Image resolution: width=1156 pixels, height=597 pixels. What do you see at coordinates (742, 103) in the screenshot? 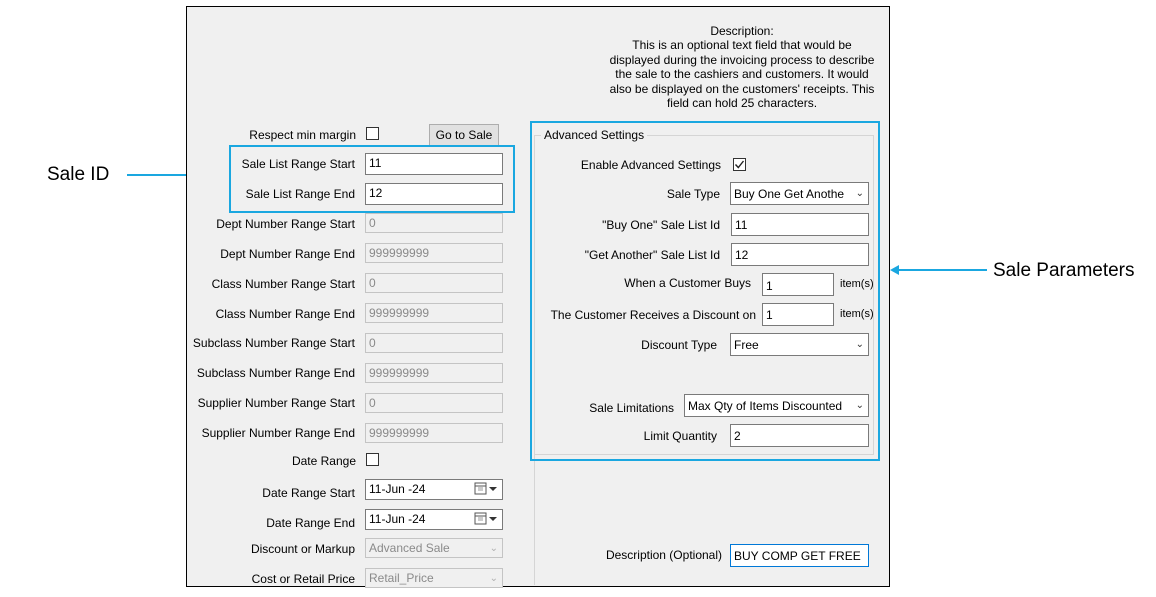
I see `description-help-line: field can hold 25 characters.` at bounding box center [742, 103].